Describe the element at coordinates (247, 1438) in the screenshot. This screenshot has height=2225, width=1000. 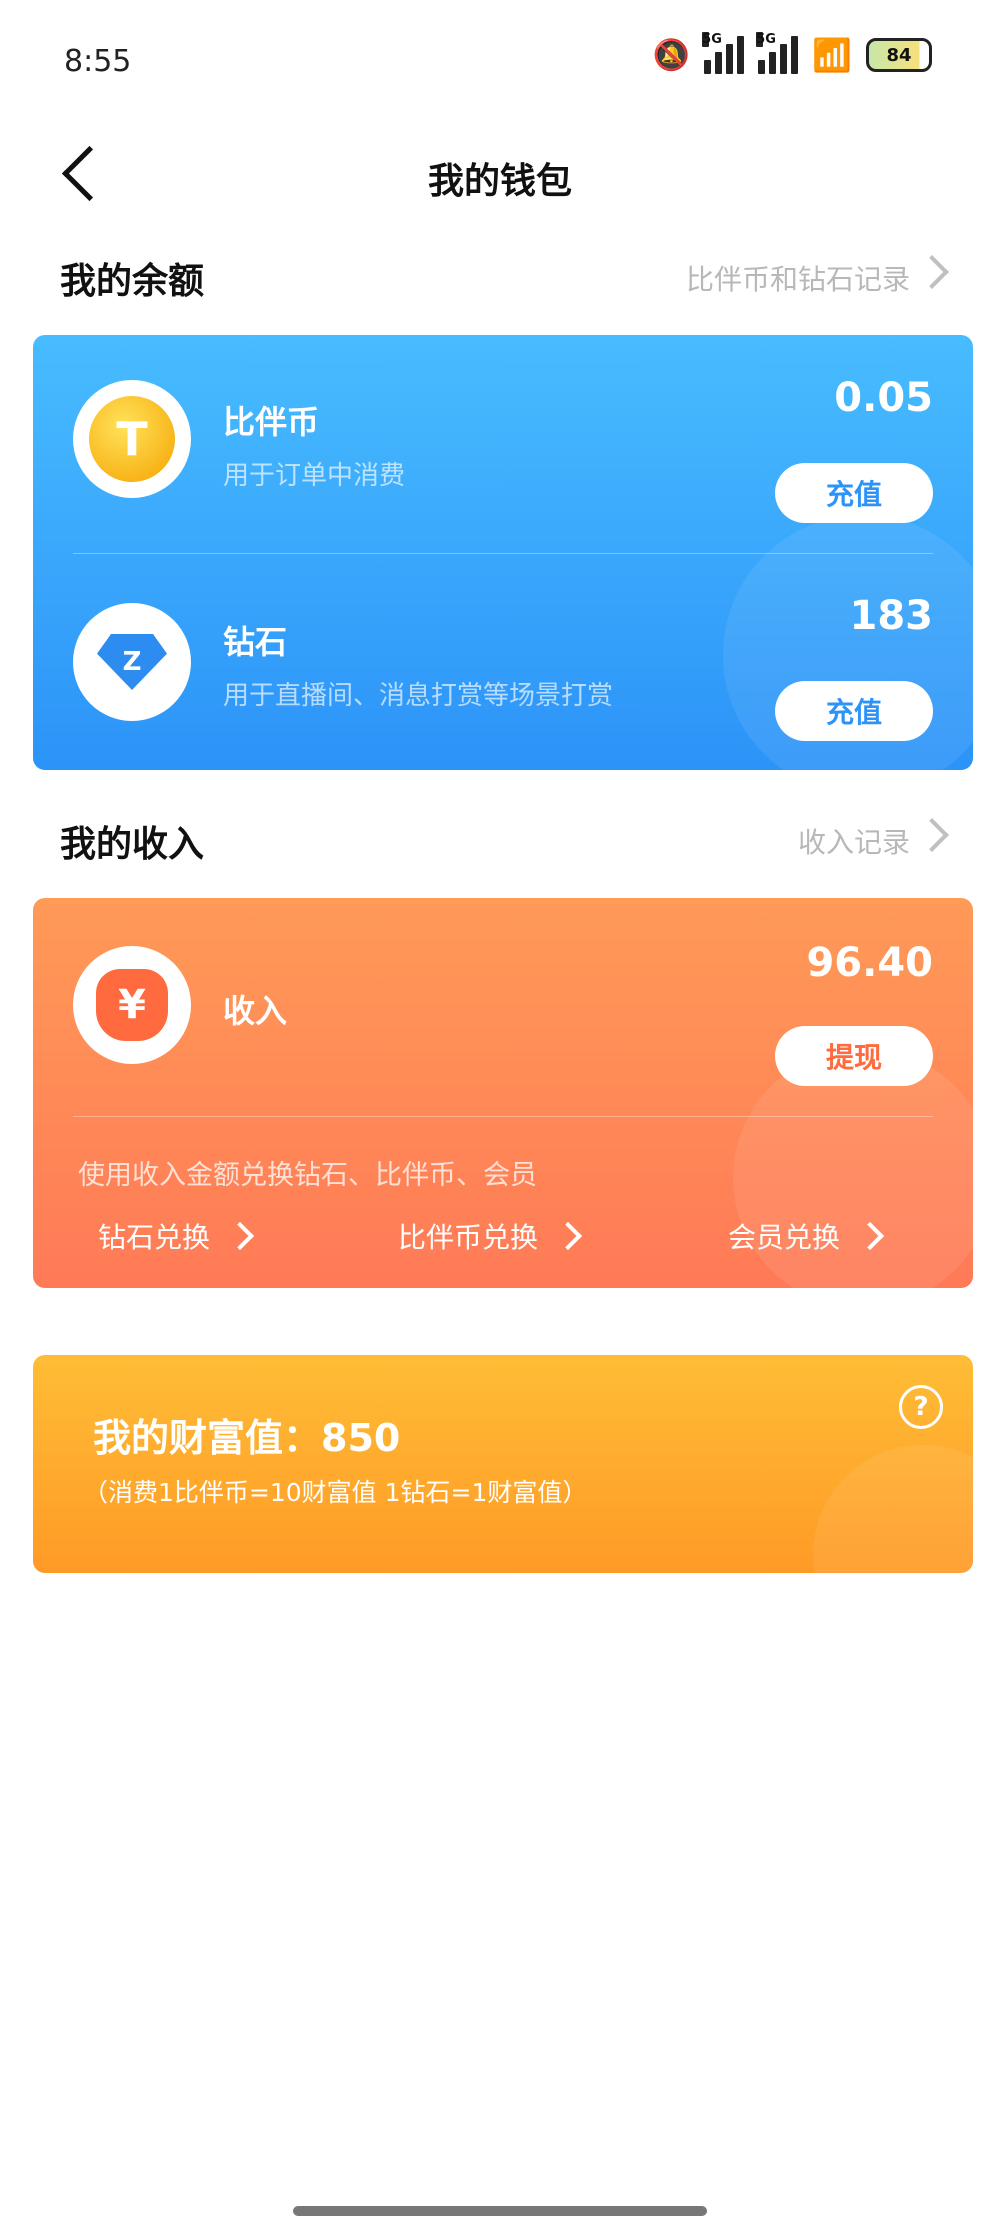
I see `wealth-title: 我的财富值：850` at that location.